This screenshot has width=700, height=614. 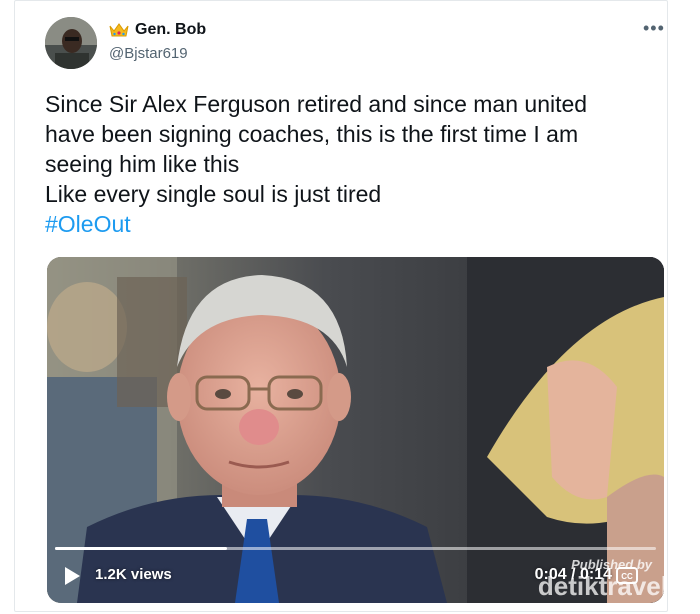 I want to click on user-handle: @Bjstar619, so click(x=148, y=53).